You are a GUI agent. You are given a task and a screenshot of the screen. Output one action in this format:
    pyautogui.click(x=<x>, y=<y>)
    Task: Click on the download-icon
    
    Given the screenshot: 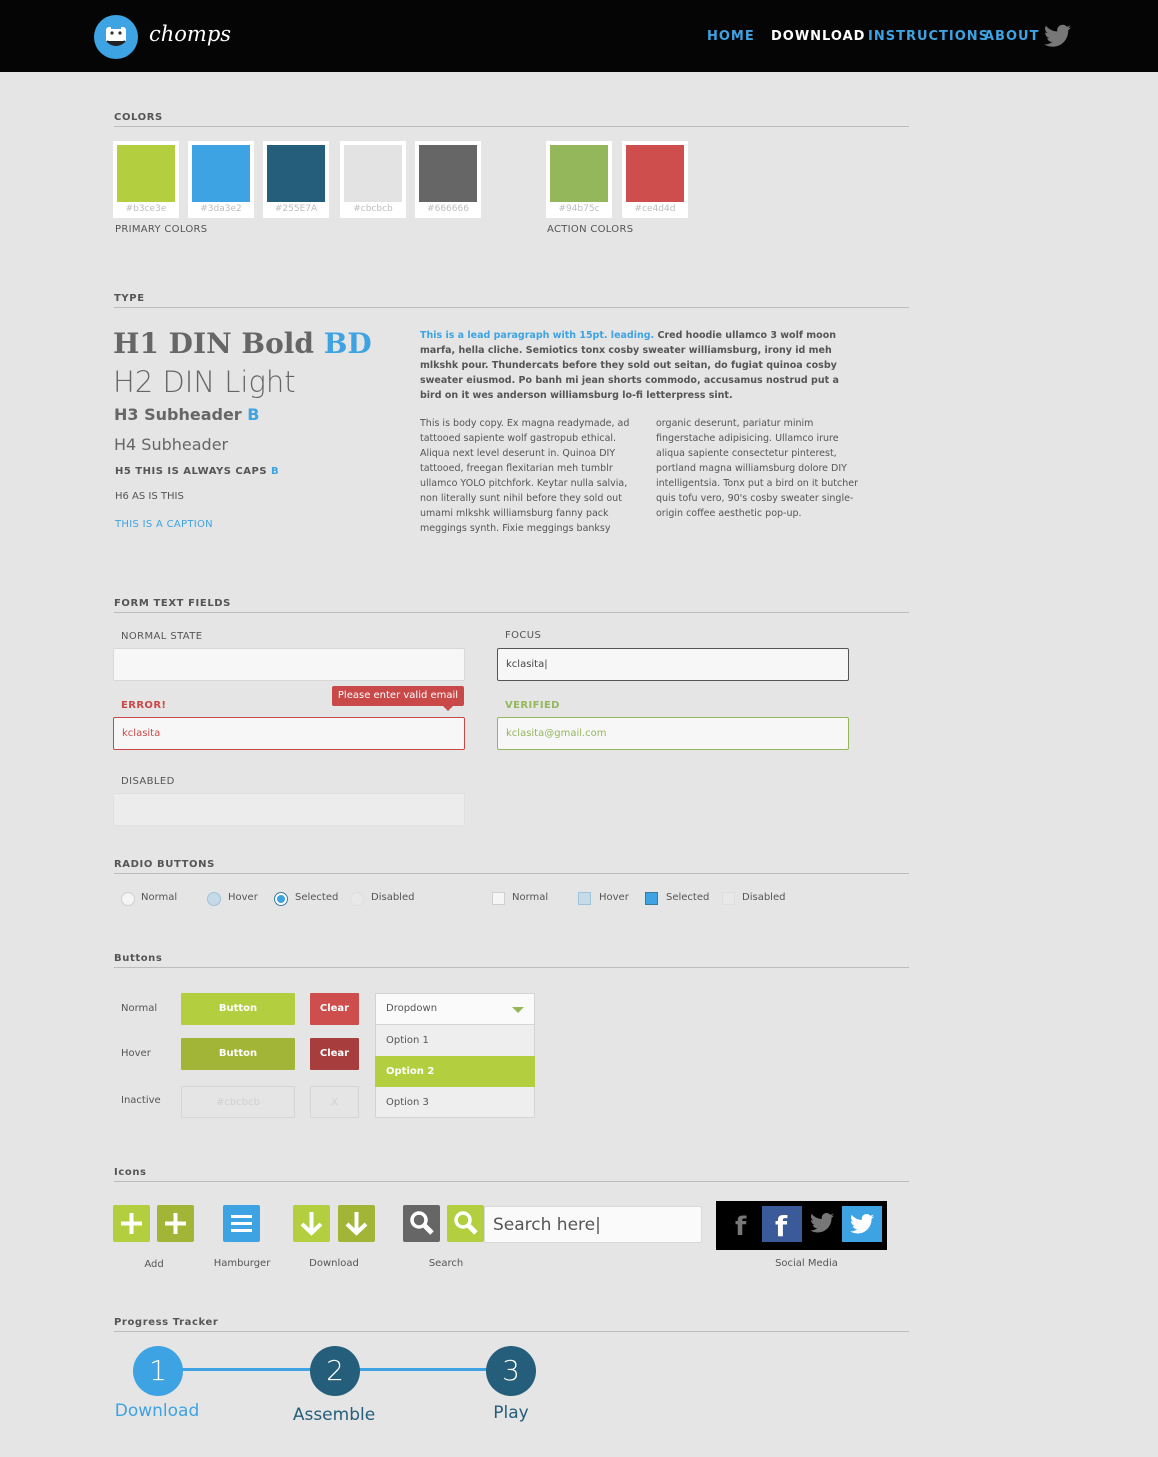 What is the action you would take?
    pyautogui.click(x=311, y=1223)
    